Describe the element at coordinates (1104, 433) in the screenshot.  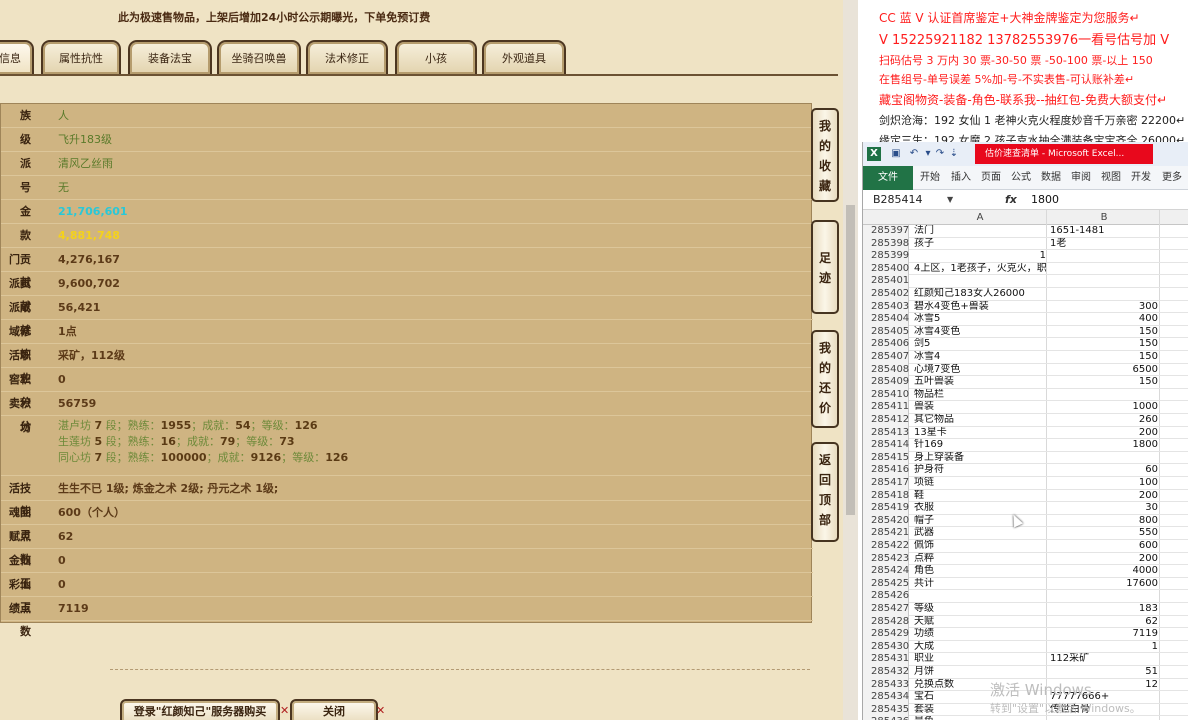
I see `cell-b: 200` at that location.